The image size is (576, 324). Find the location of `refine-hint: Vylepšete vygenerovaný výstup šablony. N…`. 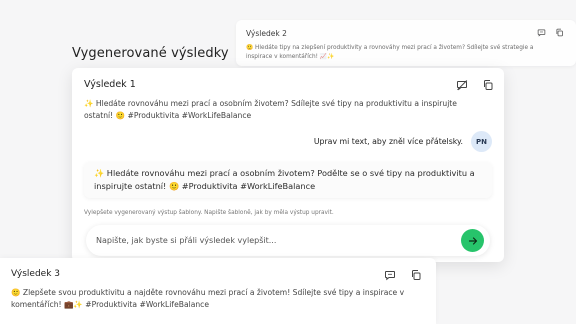

refine-hint: Vylepšete vygenerovaný výstup šablony. N… is located at coordinates (209, 213).